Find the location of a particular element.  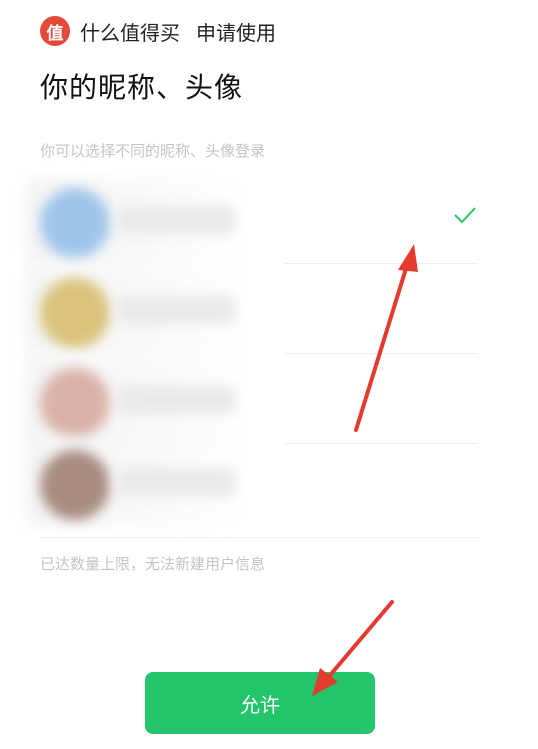

request-text: 申请使用 is located at coordinates (236, 32).